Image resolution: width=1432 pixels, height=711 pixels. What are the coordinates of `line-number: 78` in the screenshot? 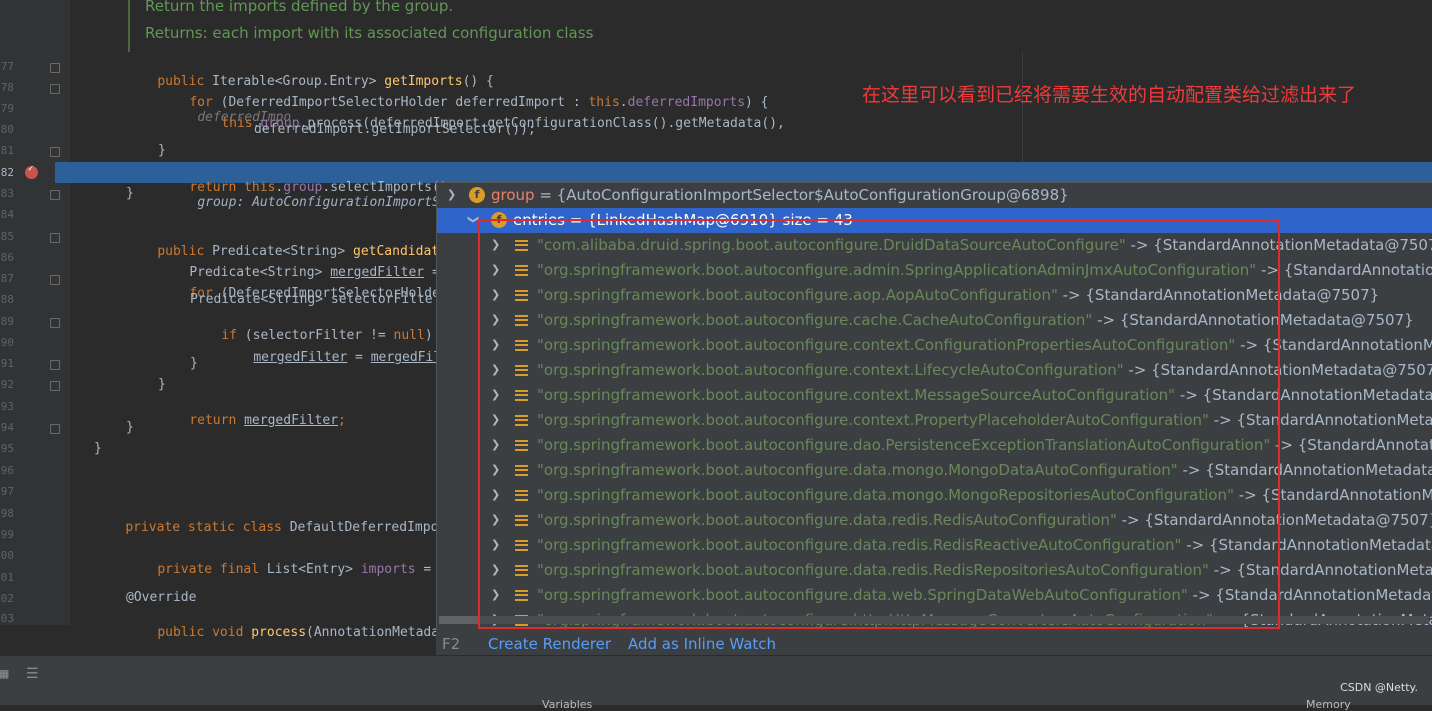 It's located at (7, 87).